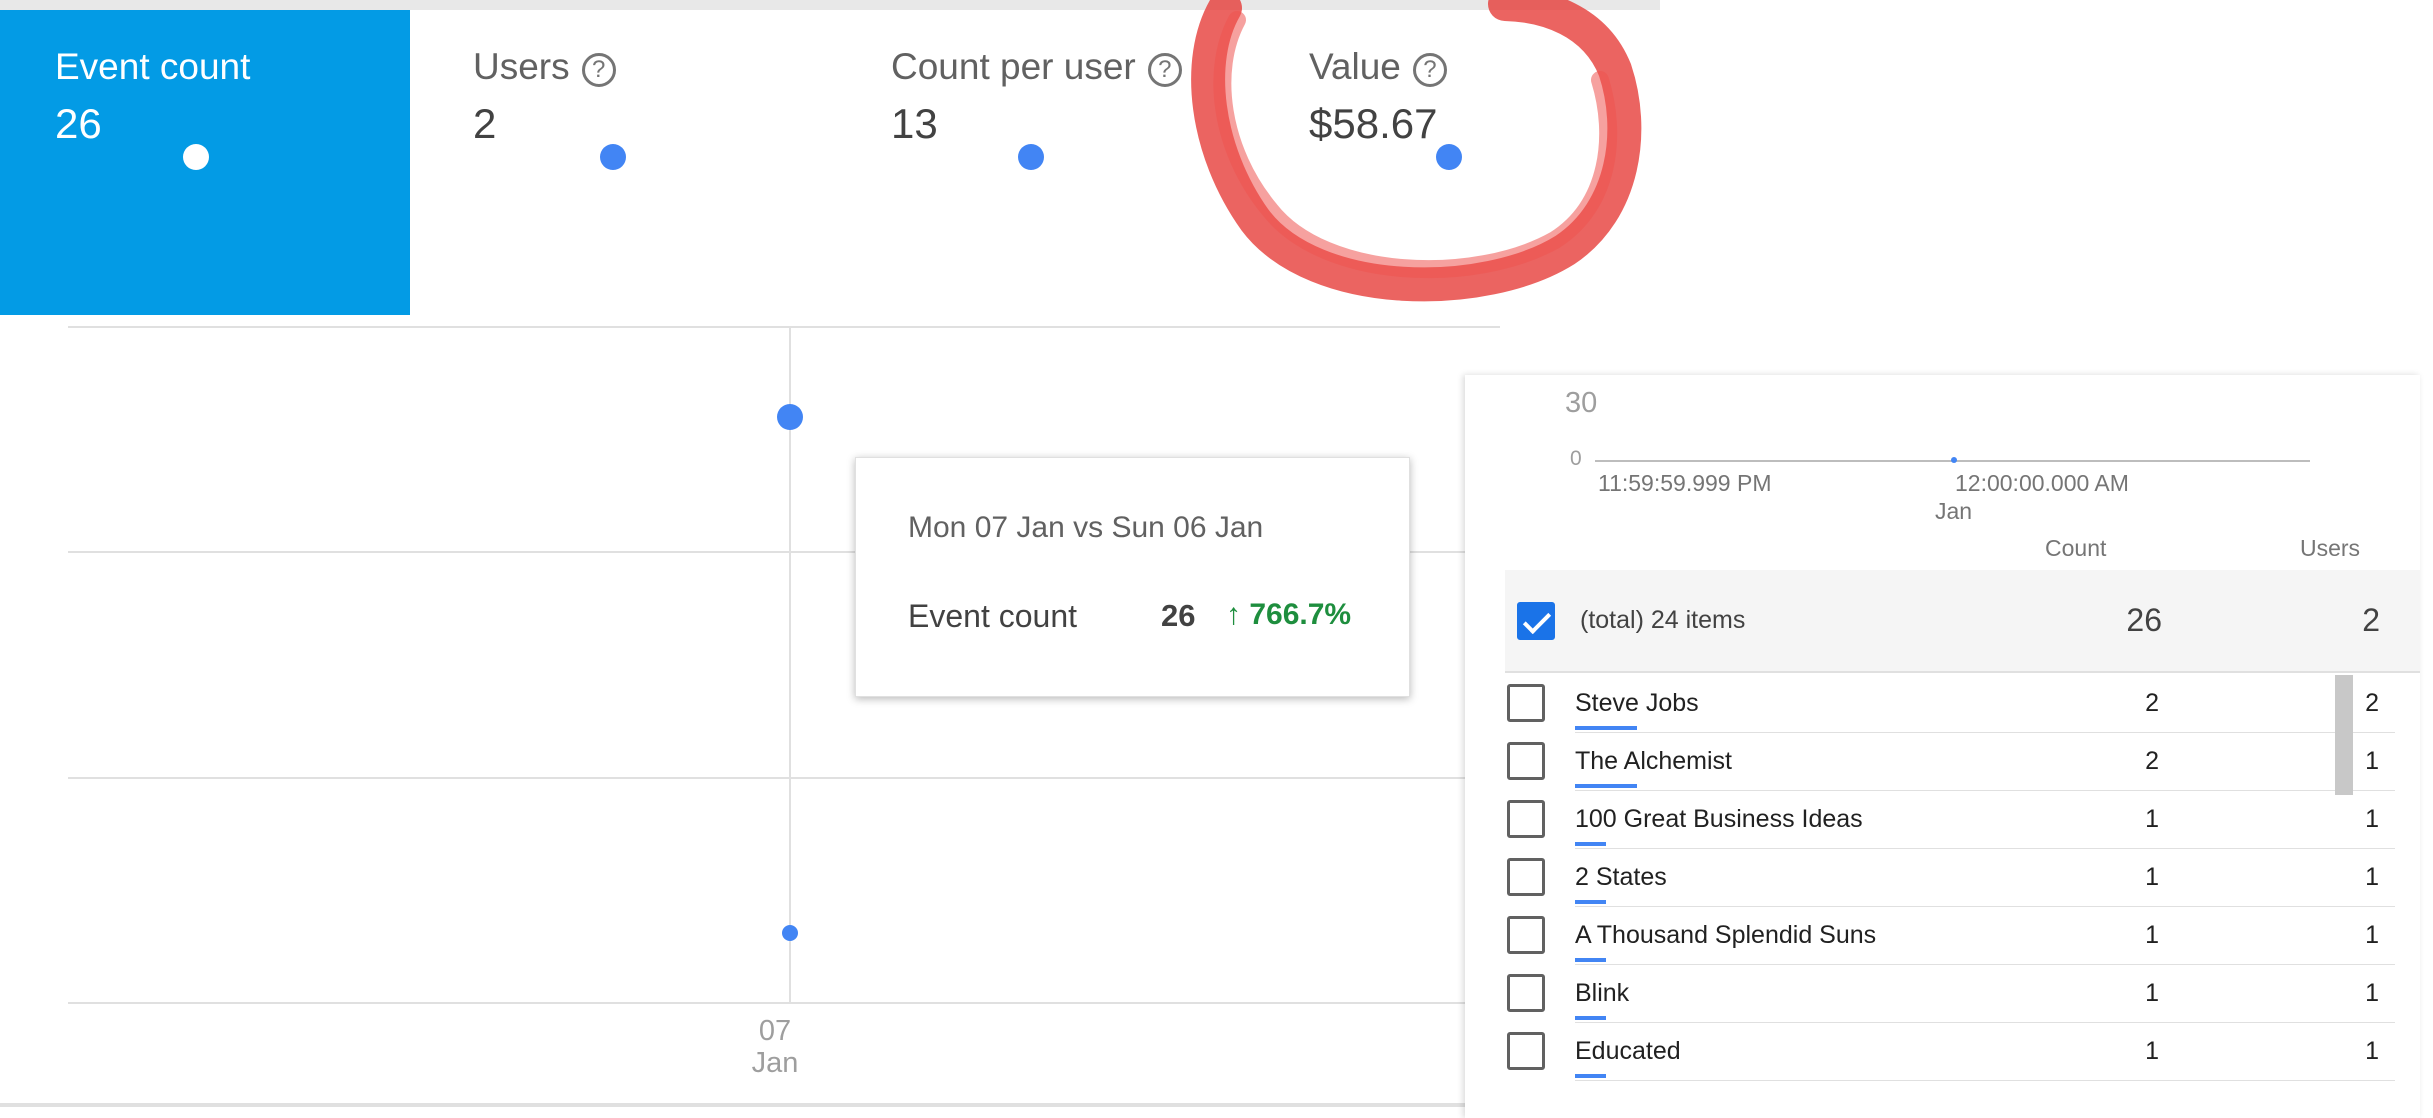 The image size is (2433, 1118). I want to click on row-name: A Thousand Splendid Suns, so click(1726, 935).